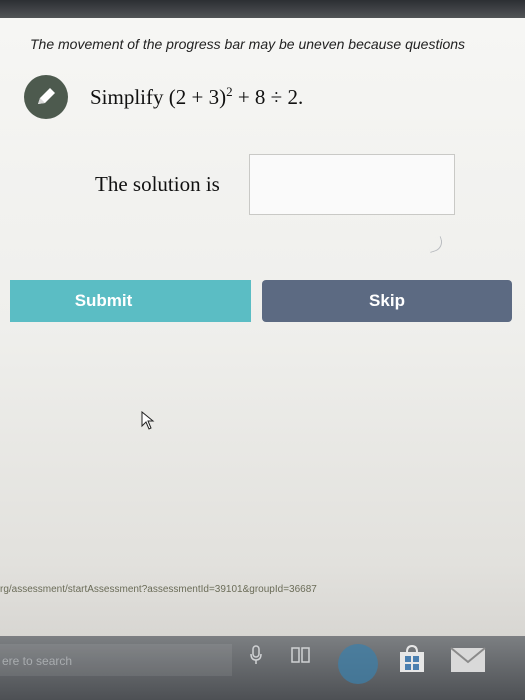 The image size is (525, 700). I want to click on taskbar-search: ere to search, so click(116, 660).